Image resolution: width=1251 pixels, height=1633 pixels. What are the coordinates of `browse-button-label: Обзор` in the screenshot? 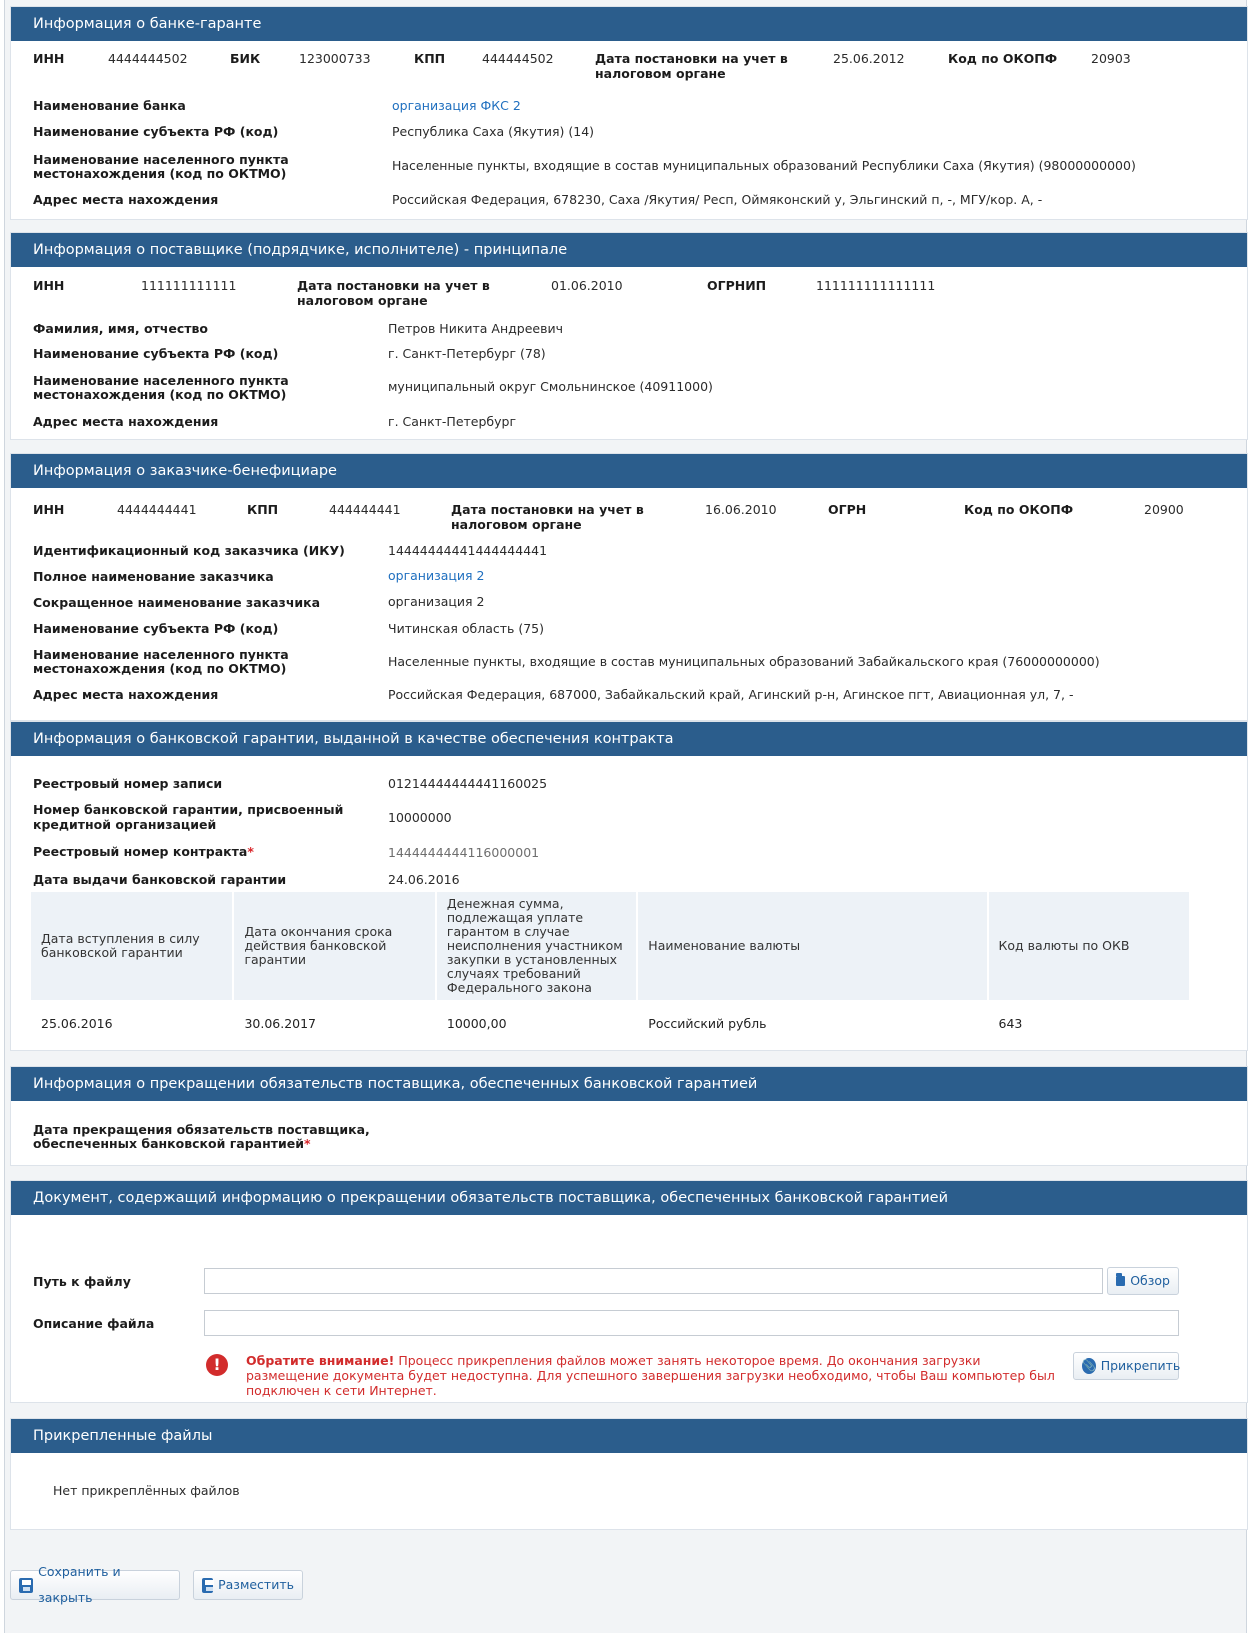 It's located at (1150, 1280).